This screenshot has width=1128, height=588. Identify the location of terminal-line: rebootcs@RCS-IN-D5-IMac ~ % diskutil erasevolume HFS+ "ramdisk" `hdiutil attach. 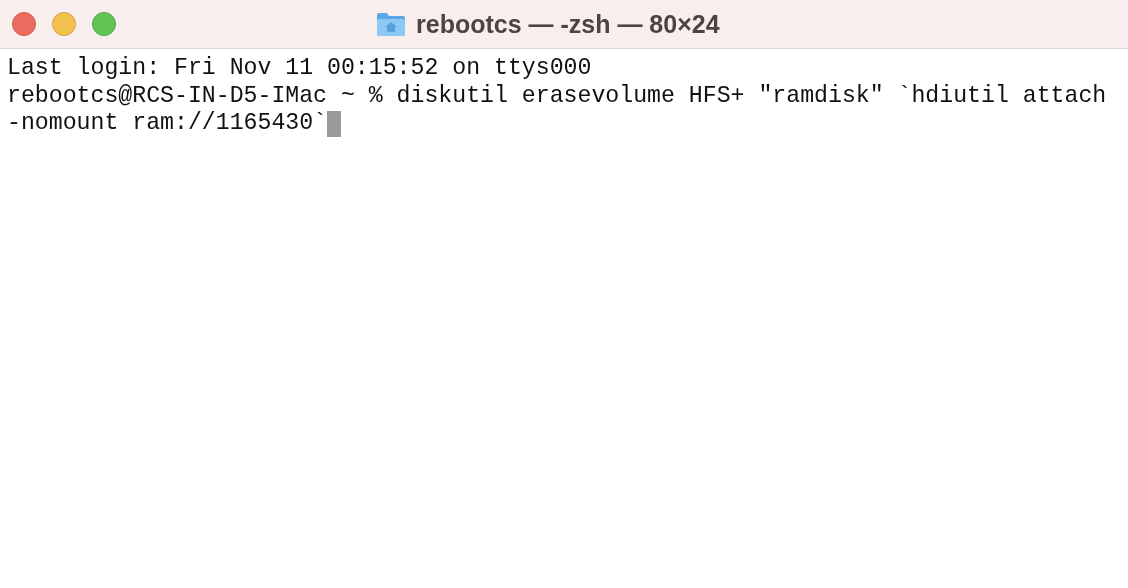
(557, 96).